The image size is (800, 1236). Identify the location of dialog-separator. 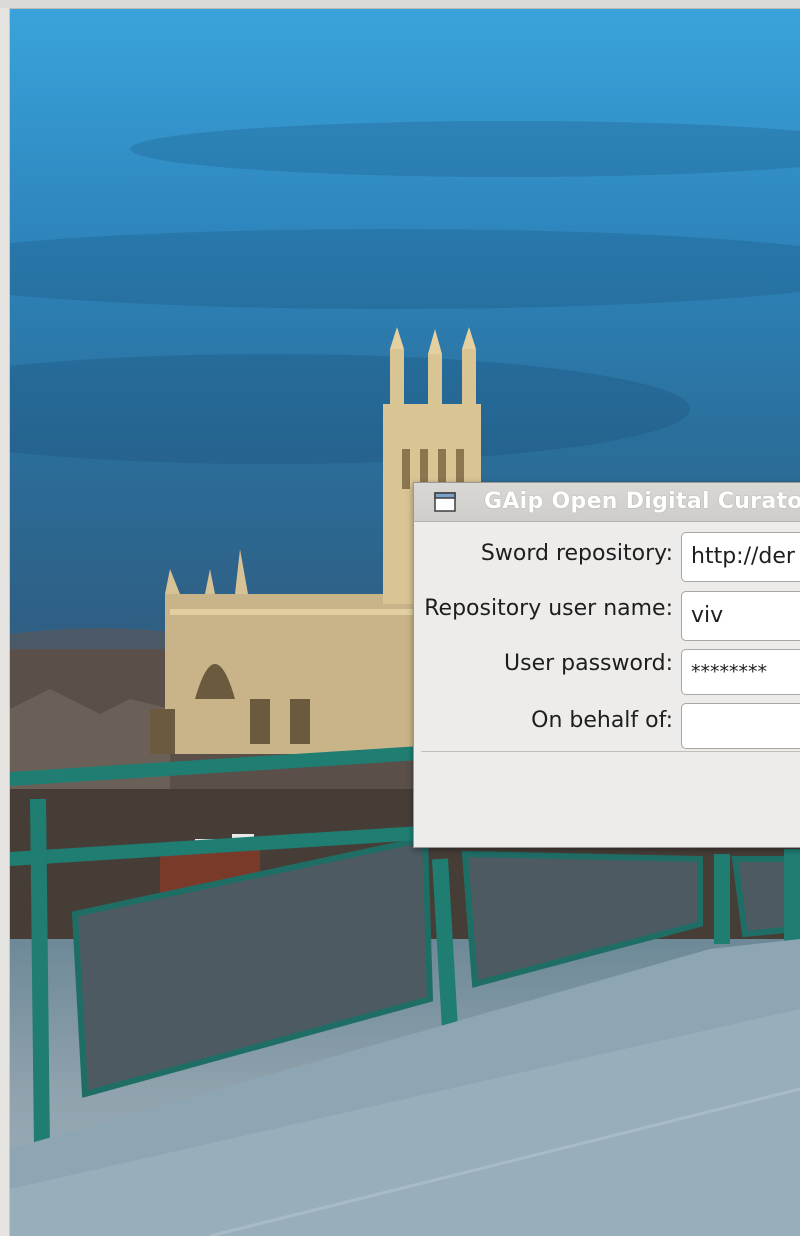
(610, 751).